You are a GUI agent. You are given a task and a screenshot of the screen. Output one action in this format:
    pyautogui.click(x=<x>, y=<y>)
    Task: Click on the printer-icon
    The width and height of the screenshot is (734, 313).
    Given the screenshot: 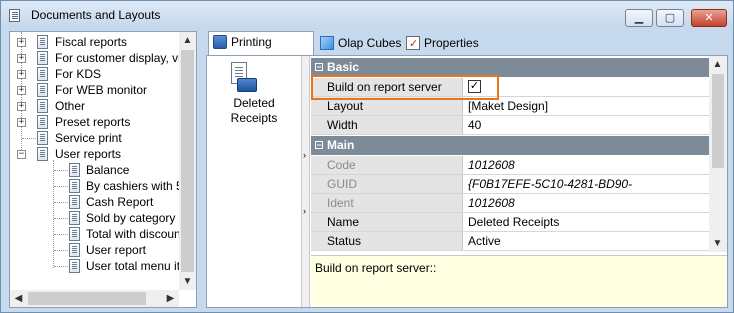 What is the action you would take?
    pyautogui.click(x=220, y=42)
    